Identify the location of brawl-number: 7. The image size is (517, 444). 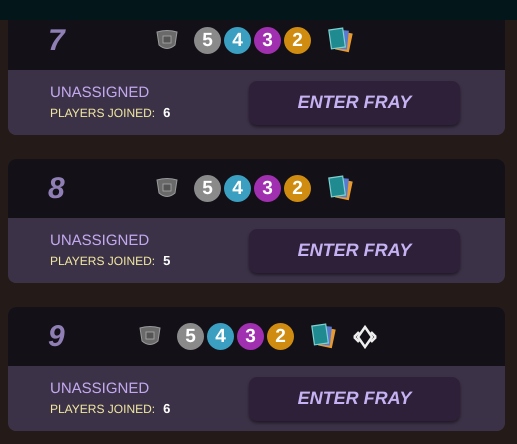
(57, 41).